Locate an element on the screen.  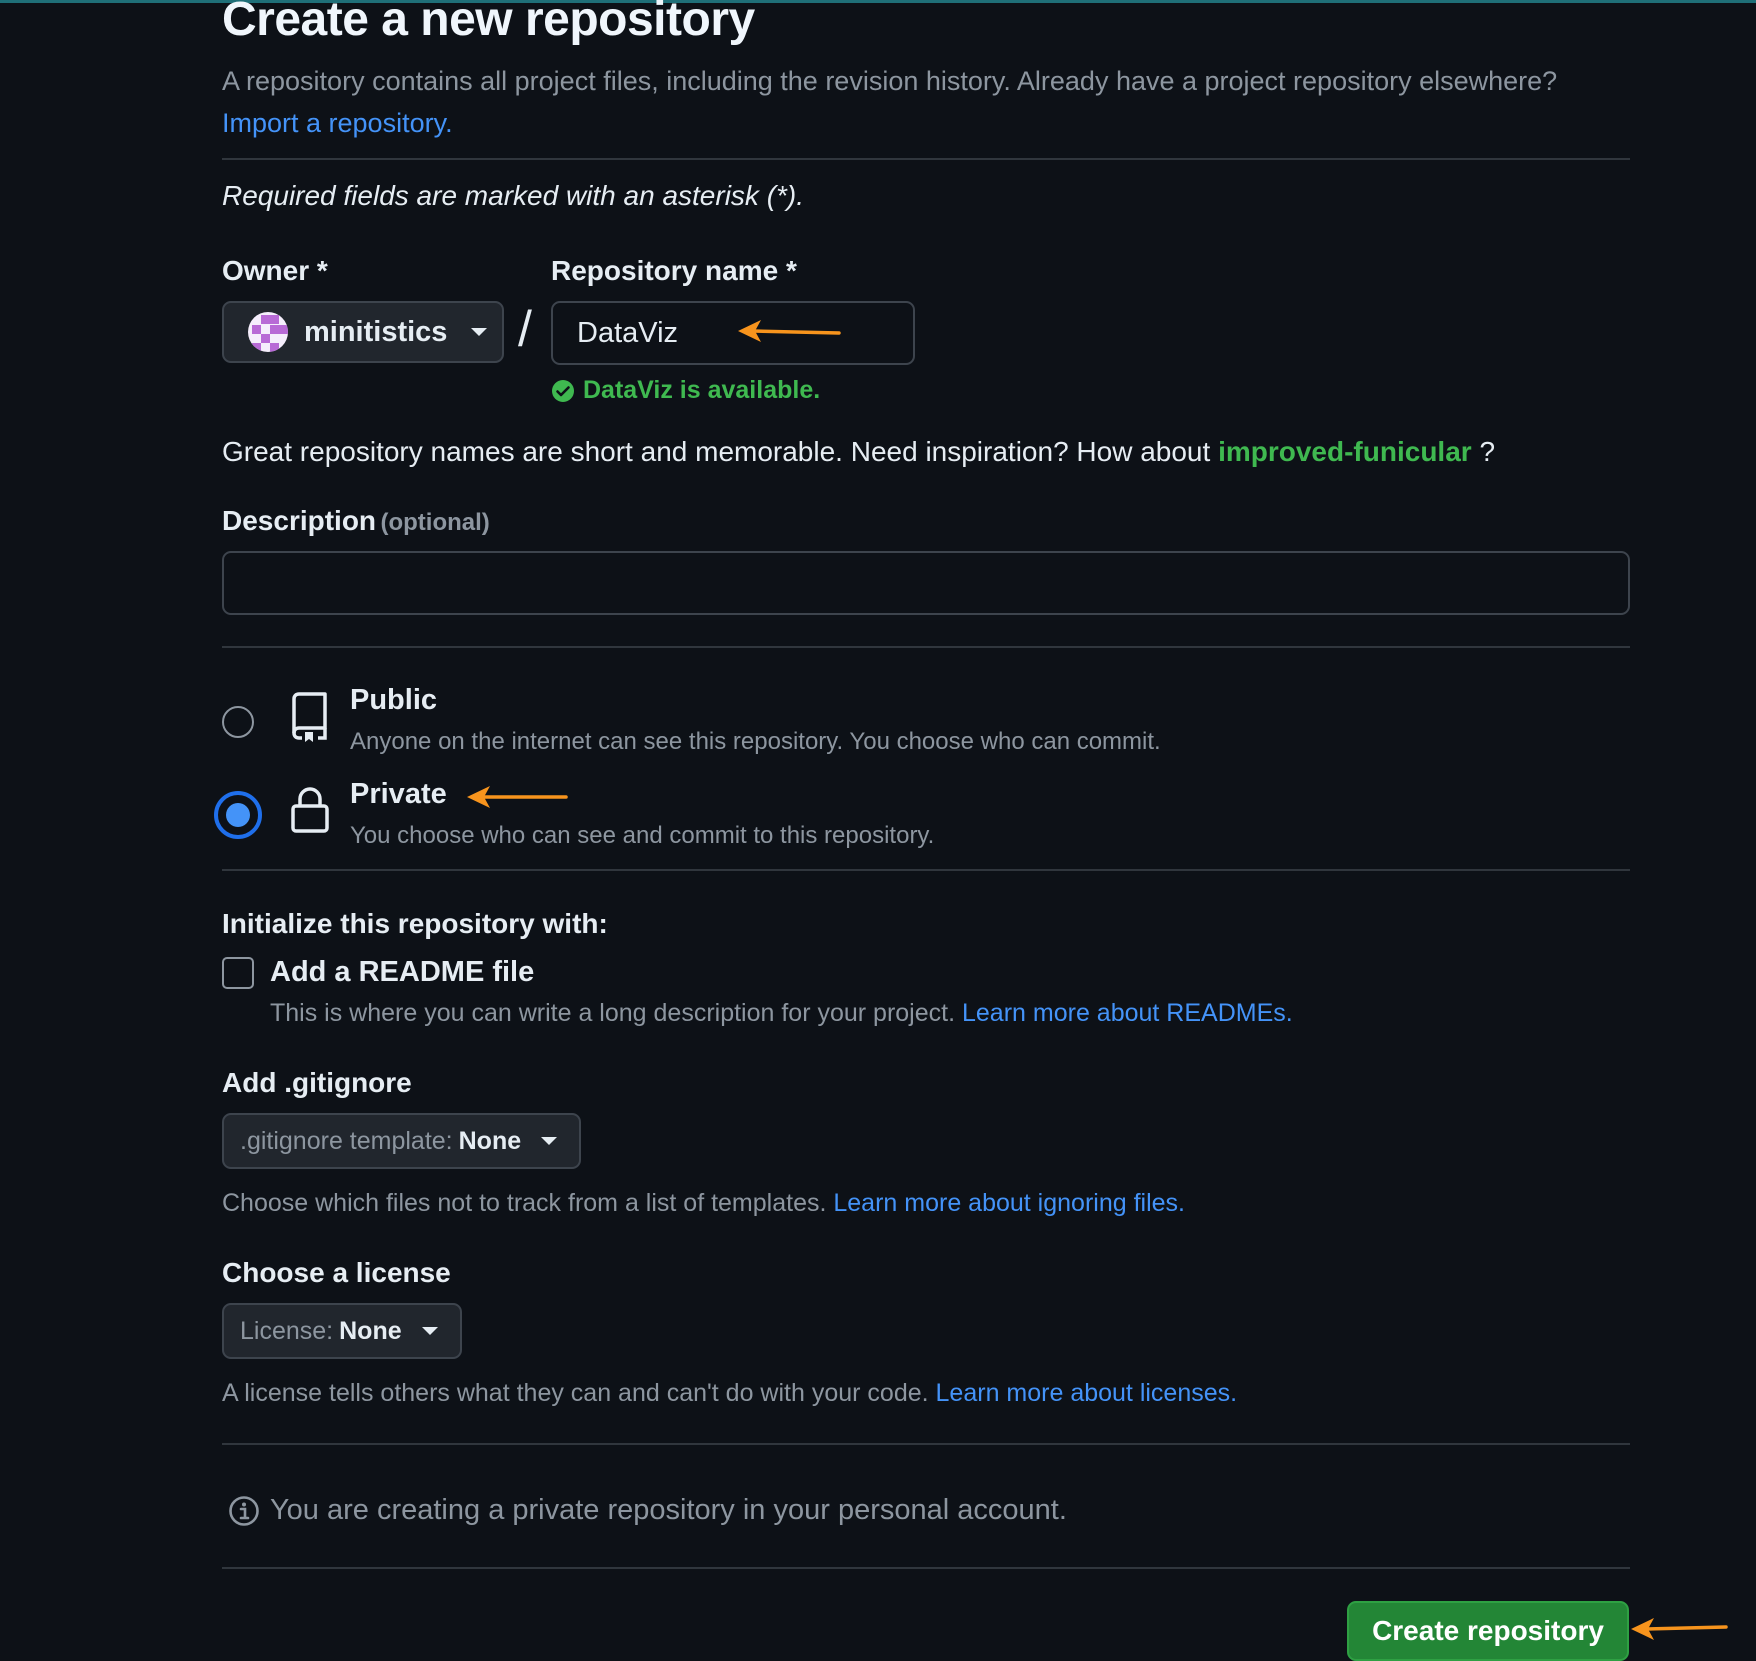
gitignore-template-dropdown: .gitignore template: None is located at coordinates (402, 1141).